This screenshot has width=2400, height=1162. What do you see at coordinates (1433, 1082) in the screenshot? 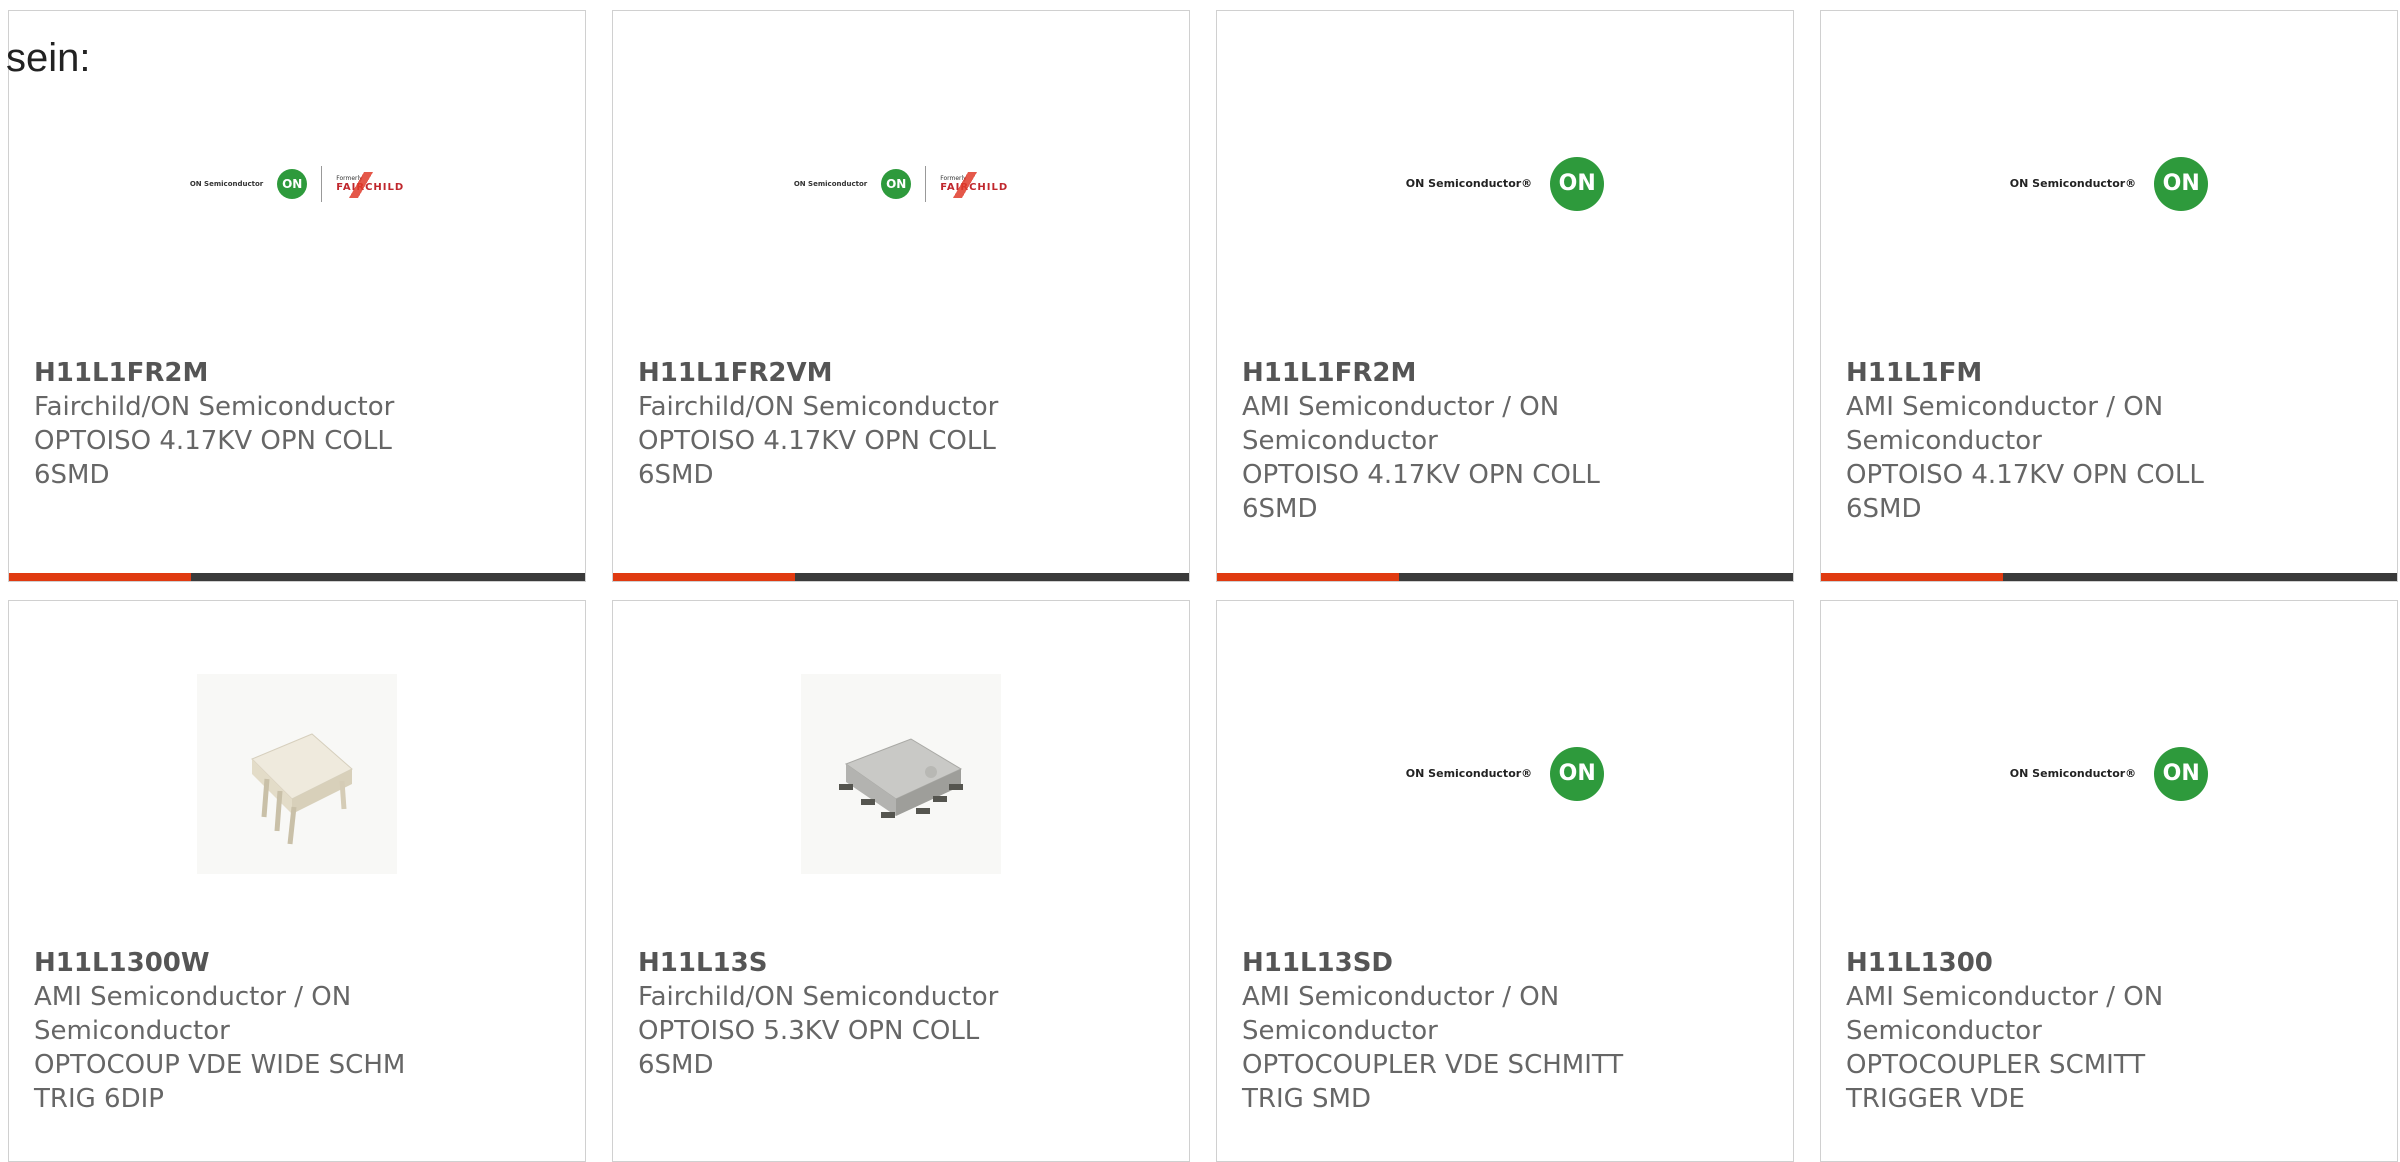
I see `description: OPTOCOUPLER VDE SCHMITT TRIG SMD` at bounding box center [1433, 1082].